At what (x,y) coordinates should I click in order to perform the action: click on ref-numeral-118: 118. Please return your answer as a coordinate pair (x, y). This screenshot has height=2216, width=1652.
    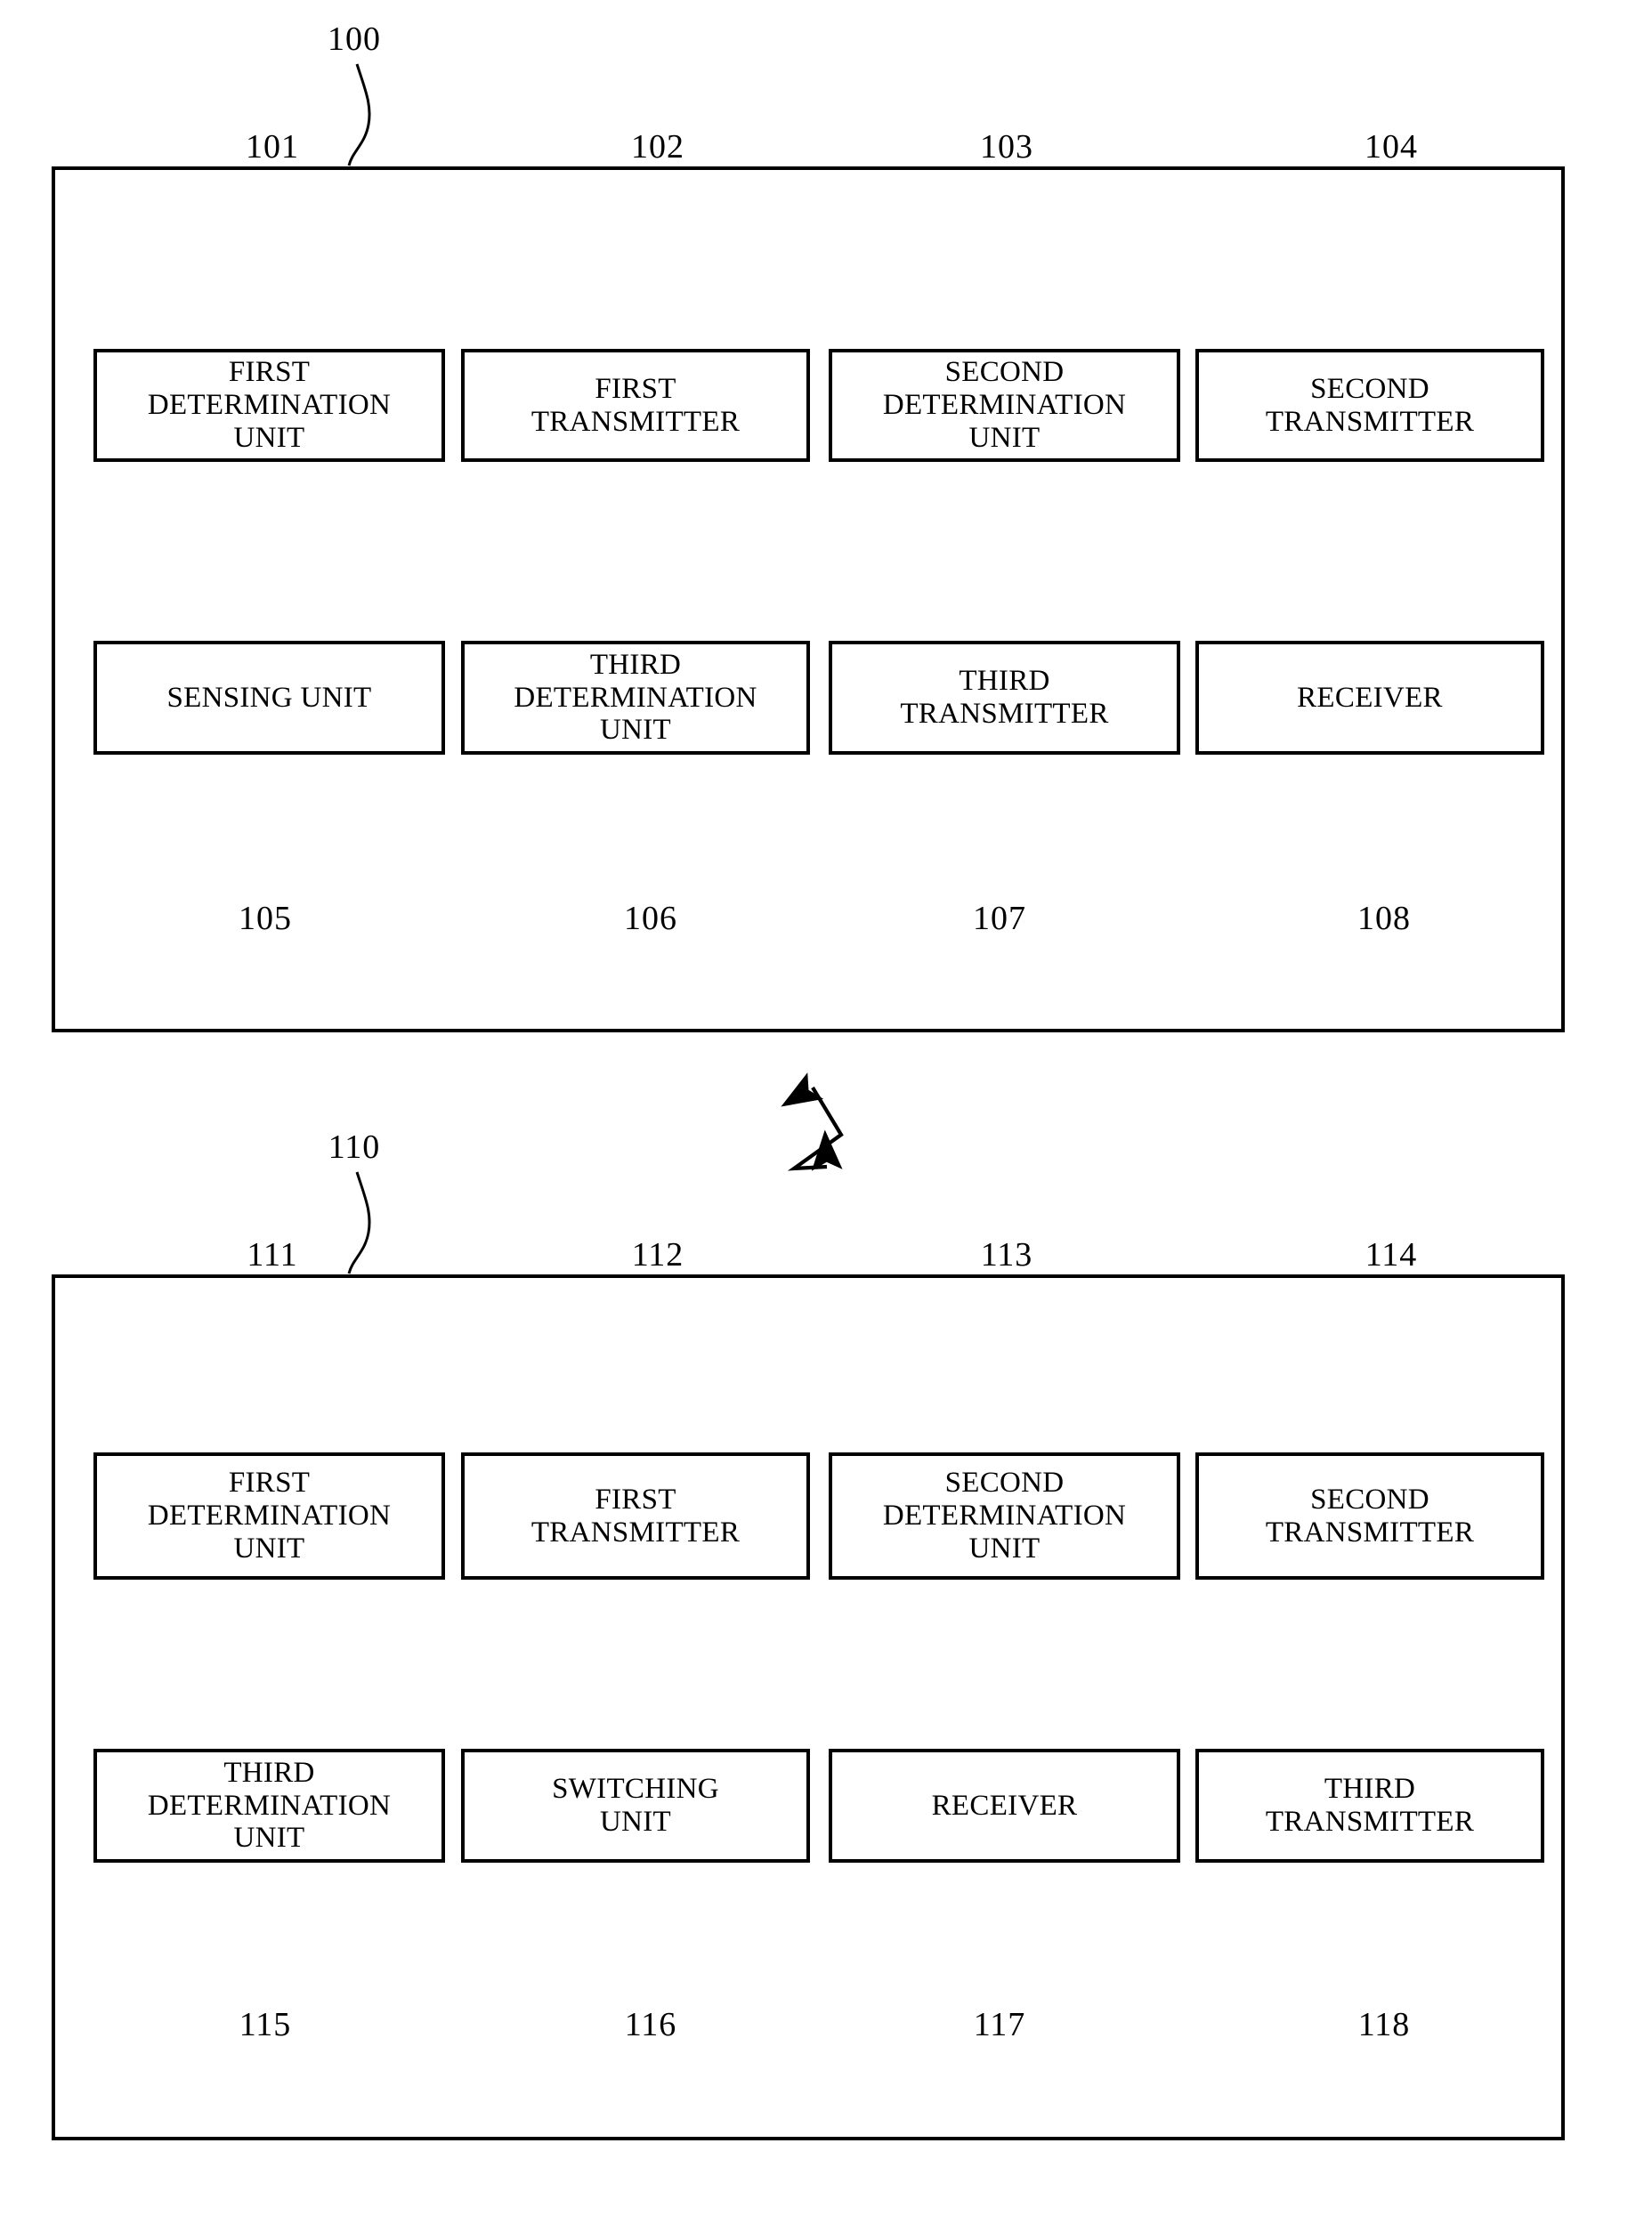
    Looking at the image, I should click on (1384, 2024).